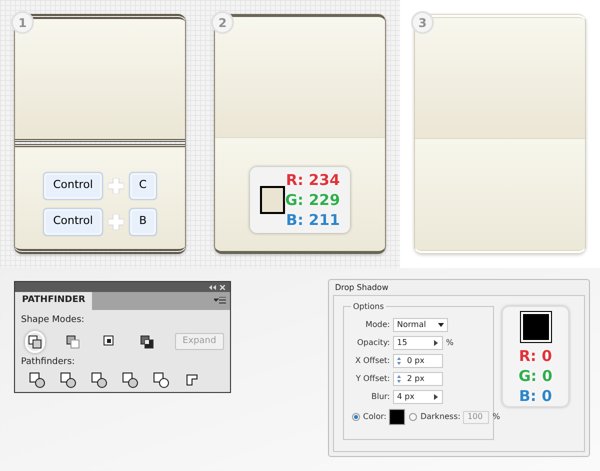 This screenshot has height=471, width=600. What do you see at coordinates (374, 417) in the screenshot?
I see `option-label: Color:` at bounding box center [374, 417].